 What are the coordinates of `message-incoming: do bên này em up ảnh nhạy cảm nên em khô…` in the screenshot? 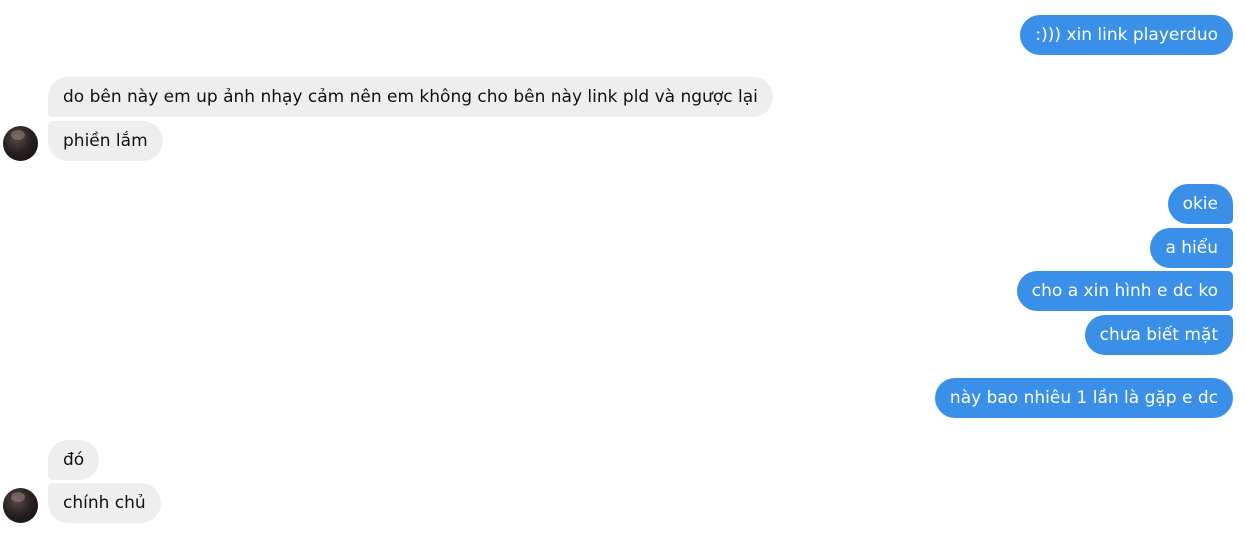 It's located at (410, 97).